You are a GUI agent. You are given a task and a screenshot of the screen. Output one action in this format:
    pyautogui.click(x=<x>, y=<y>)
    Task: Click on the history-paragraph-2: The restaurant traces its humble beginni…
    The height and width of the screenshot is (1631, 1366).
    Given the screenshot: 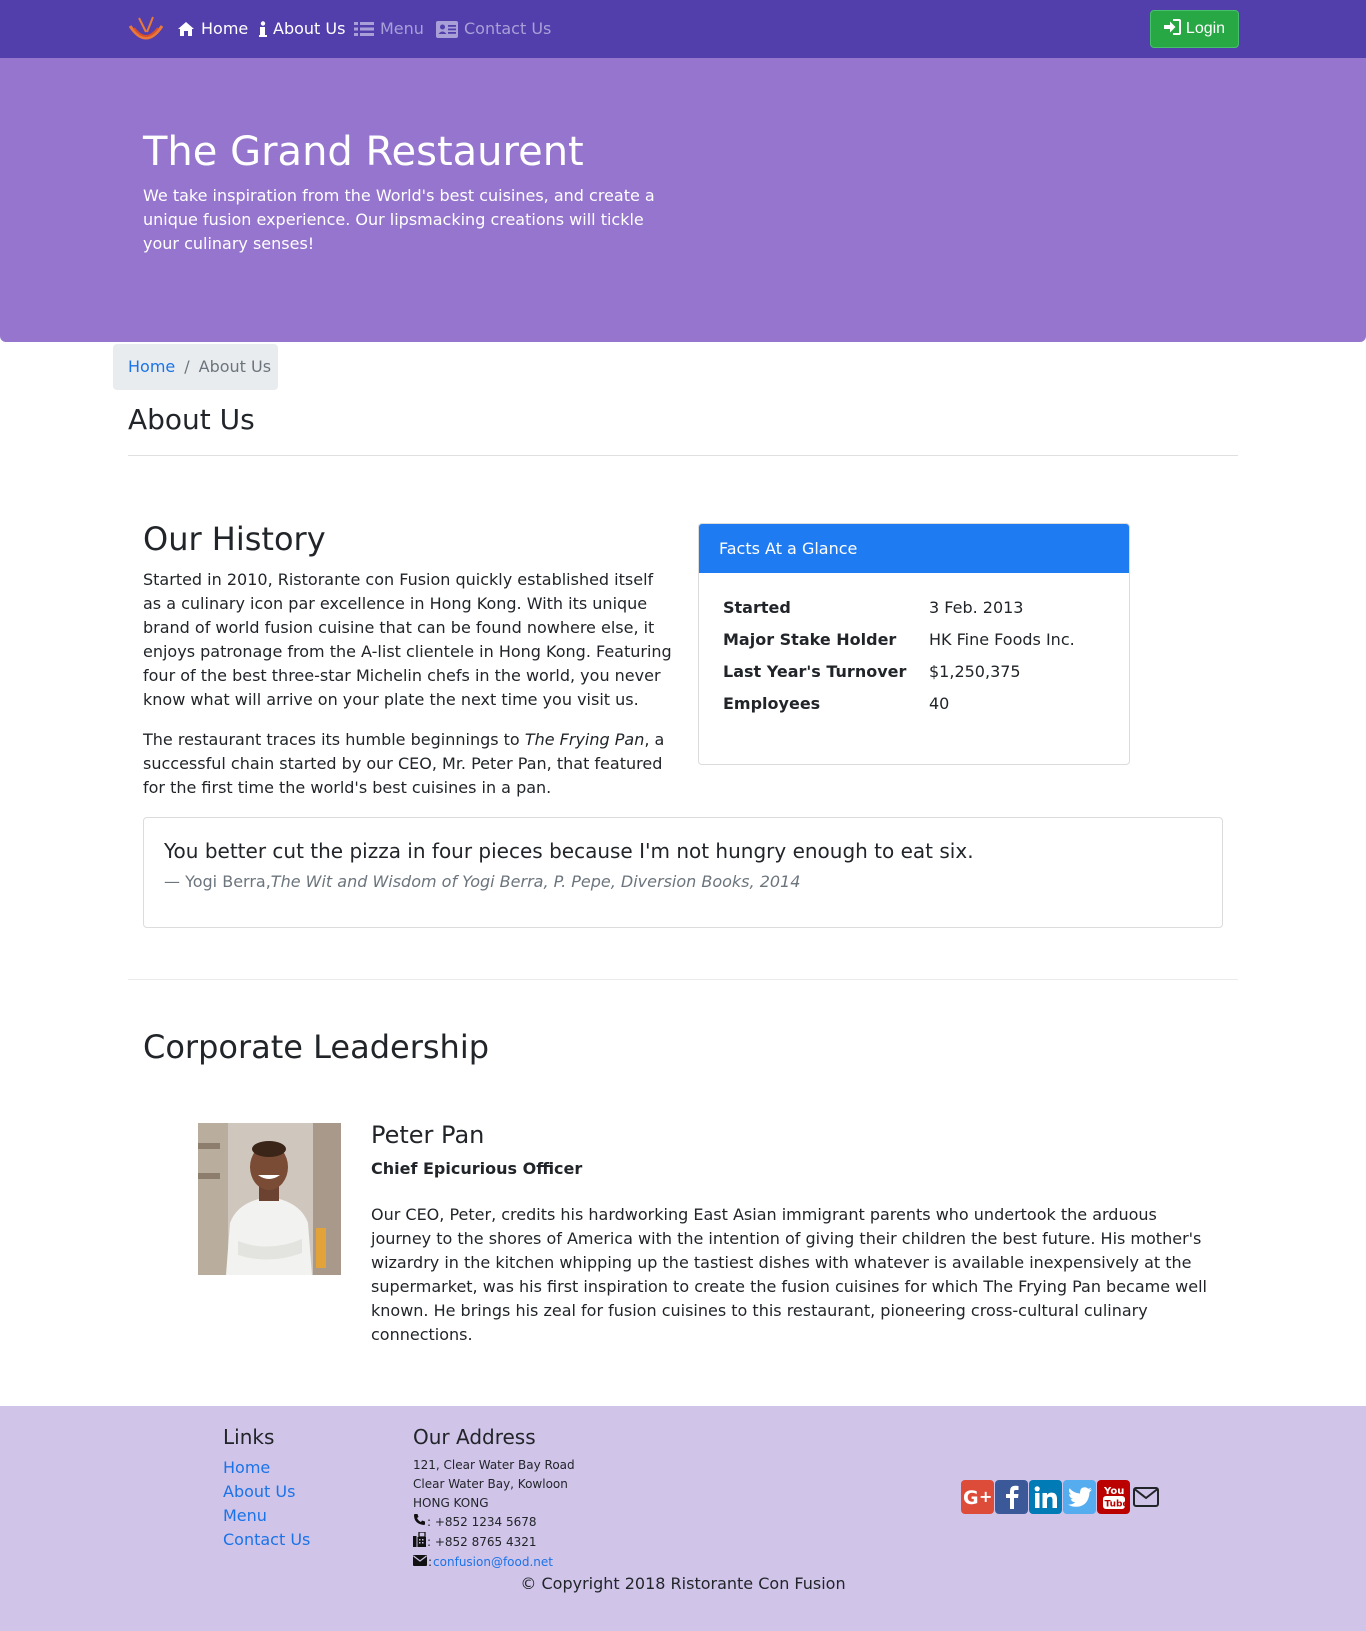 What is the action you would take?
    pyautogui.click(x=408, y=764)
    